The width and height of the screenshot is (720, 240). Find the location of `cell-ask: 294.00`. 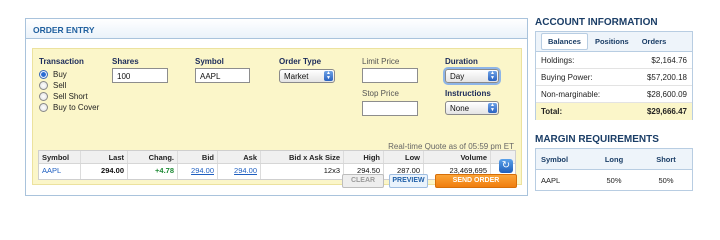

cell-ask: 294.00 is located at coordinates (239, 171).